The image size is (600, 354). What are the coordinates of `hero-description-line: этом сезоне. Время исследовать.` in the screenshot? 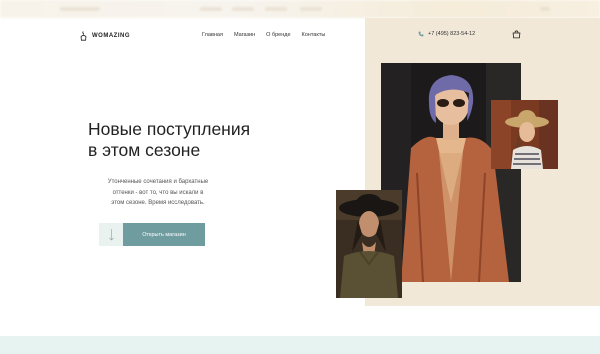 It's located at (158, 203).